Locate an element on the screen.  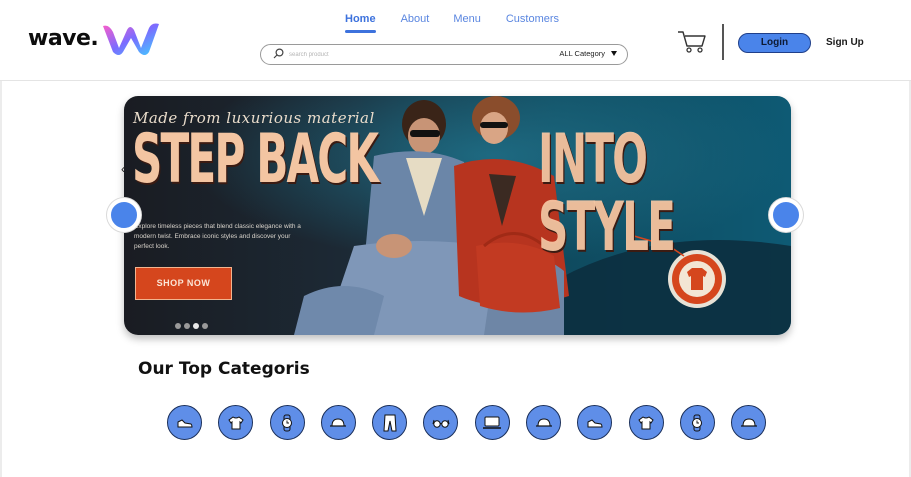
nav-about: About is located at coordinates (415, 19).